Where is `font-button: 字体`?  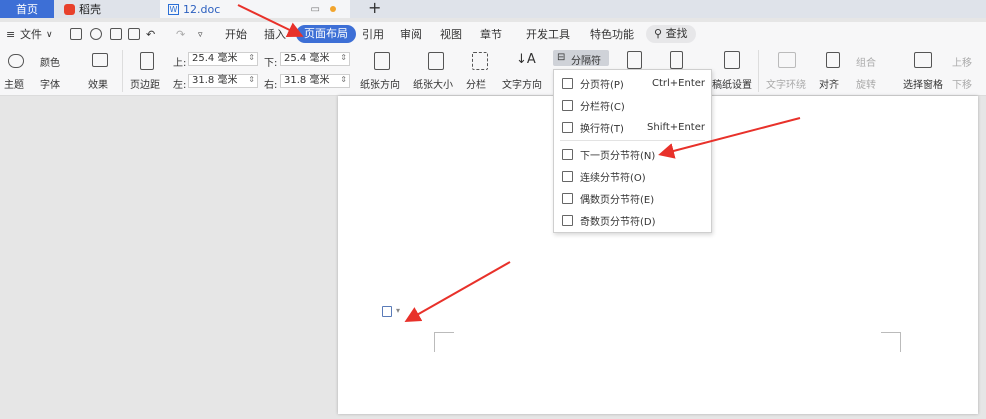
font-button: 字体 is located at coordinates (50, 83).